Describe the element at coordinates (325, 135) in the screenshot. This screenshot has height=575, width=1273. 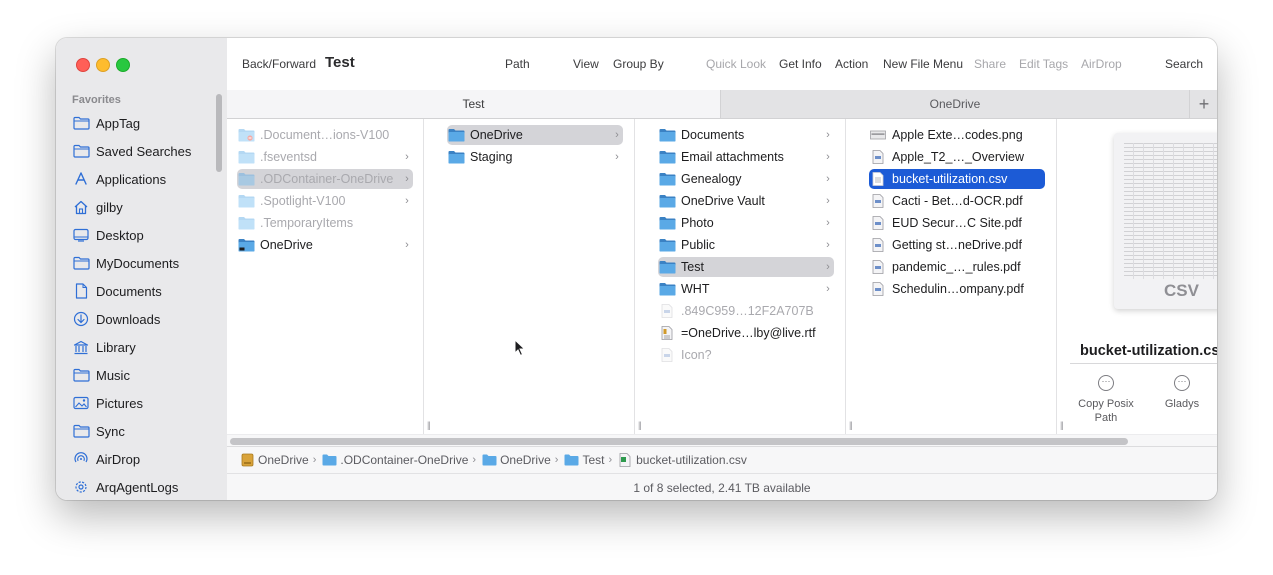
I see `list-item: .Document…ions-V100` at that location.